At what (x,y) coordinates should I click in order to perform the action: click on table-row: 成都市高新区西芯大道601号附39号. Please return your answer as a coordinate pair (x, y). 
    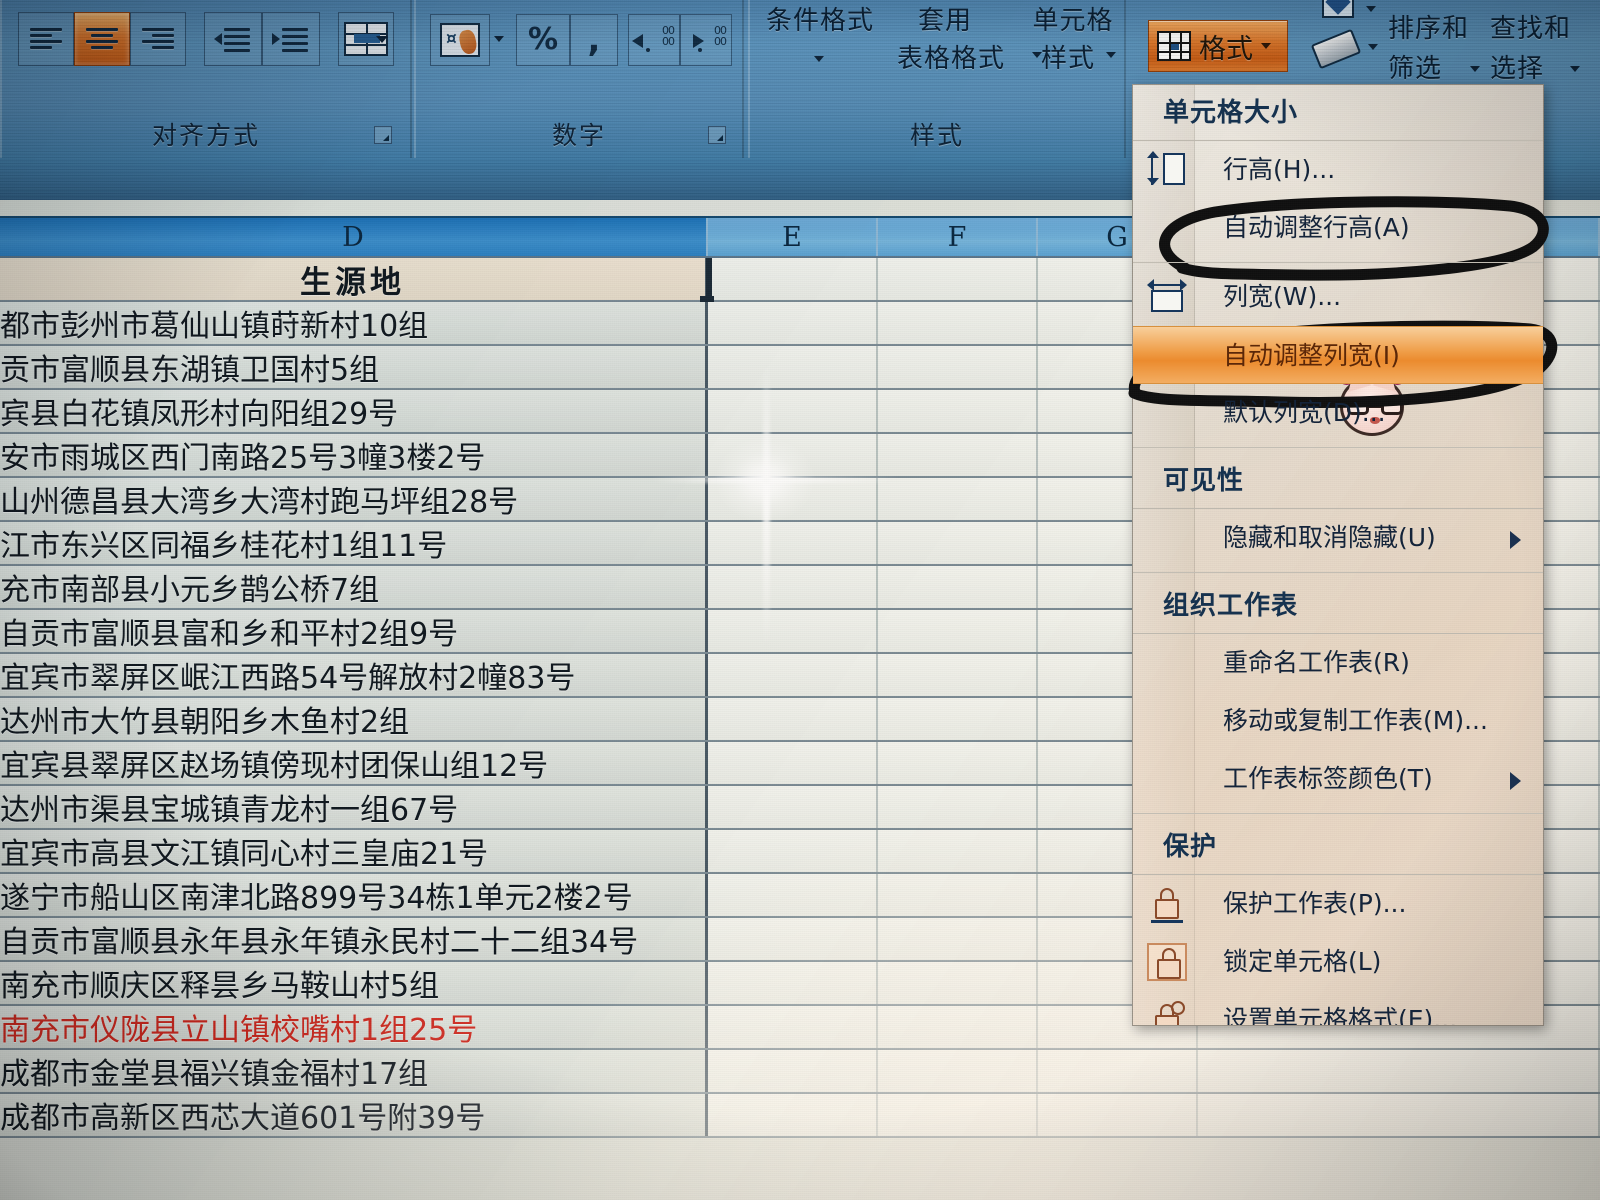
    Looking at the image, I should click on (800, 1116).